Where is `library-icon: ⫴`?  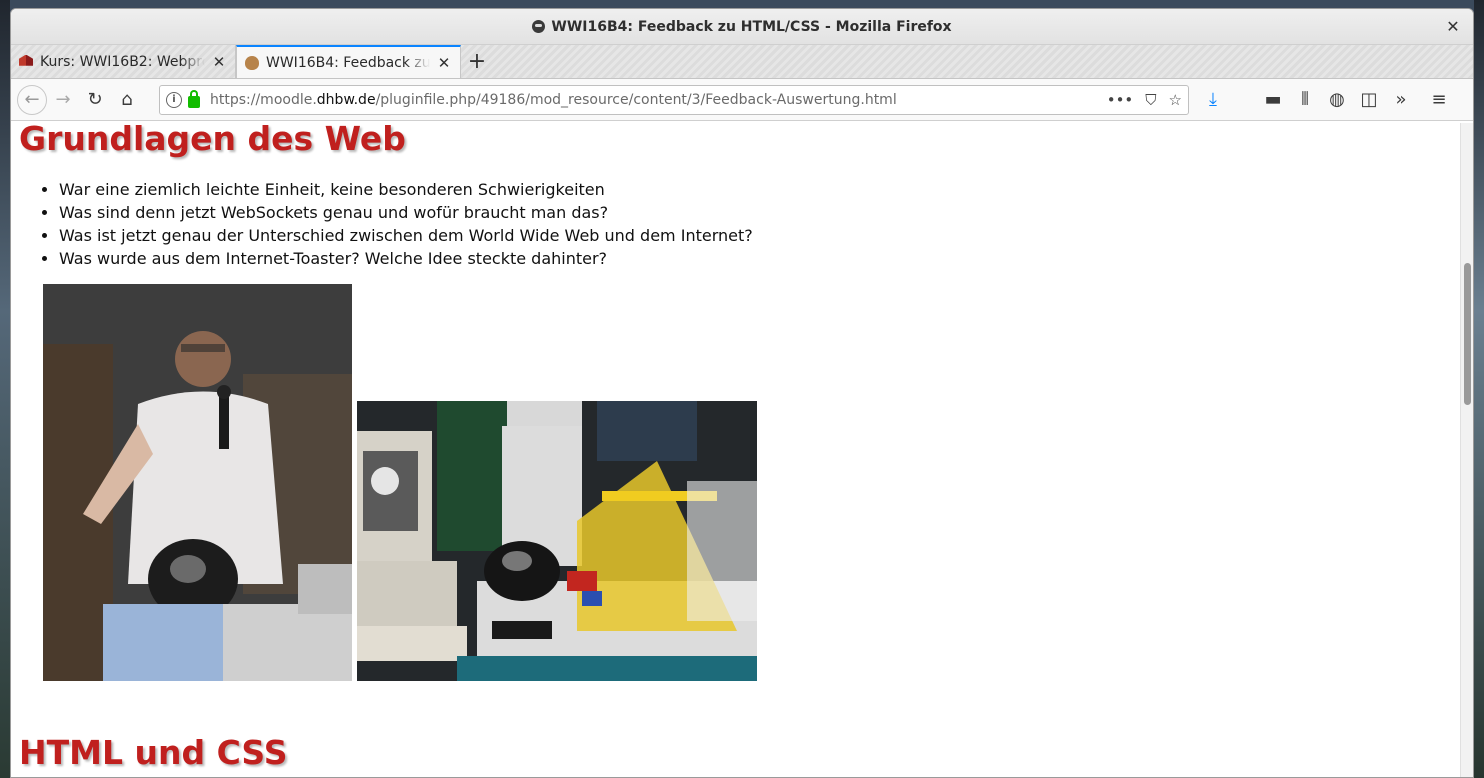 library-icon: ⫴ is located at coordinates (1305, 100).